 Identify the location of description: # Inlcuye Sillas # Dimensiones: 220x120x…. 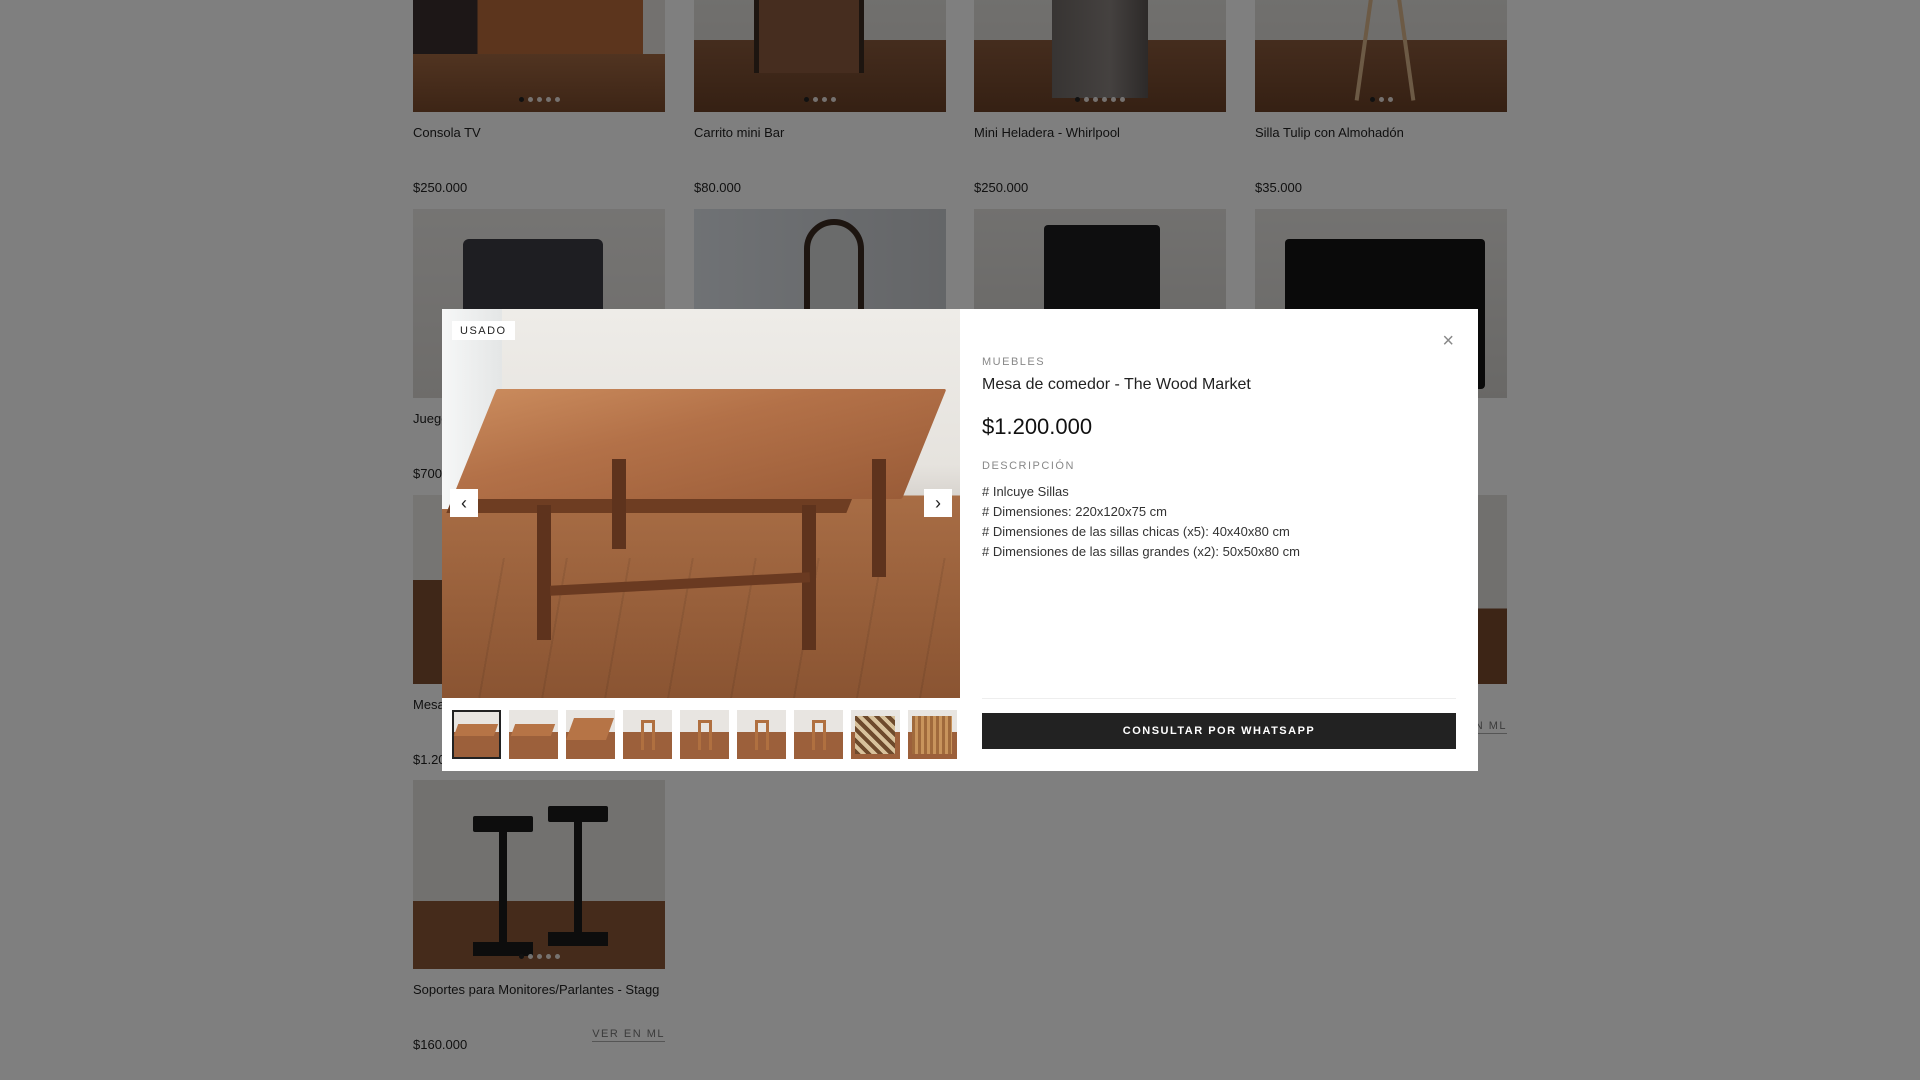
(1219, 522).